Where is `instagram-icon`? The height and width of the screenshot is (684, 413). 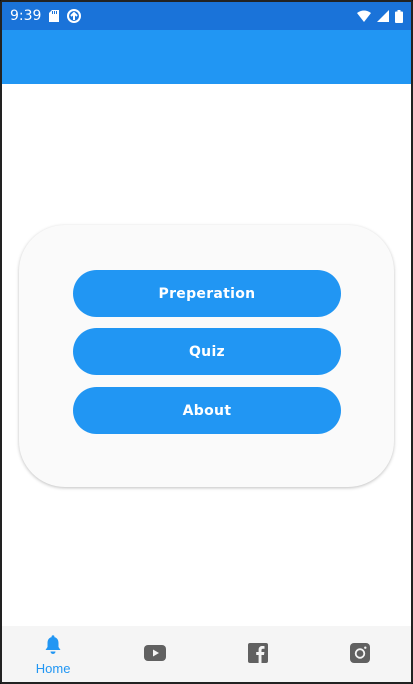 instagram-icon is located at coordinates (359, 655).